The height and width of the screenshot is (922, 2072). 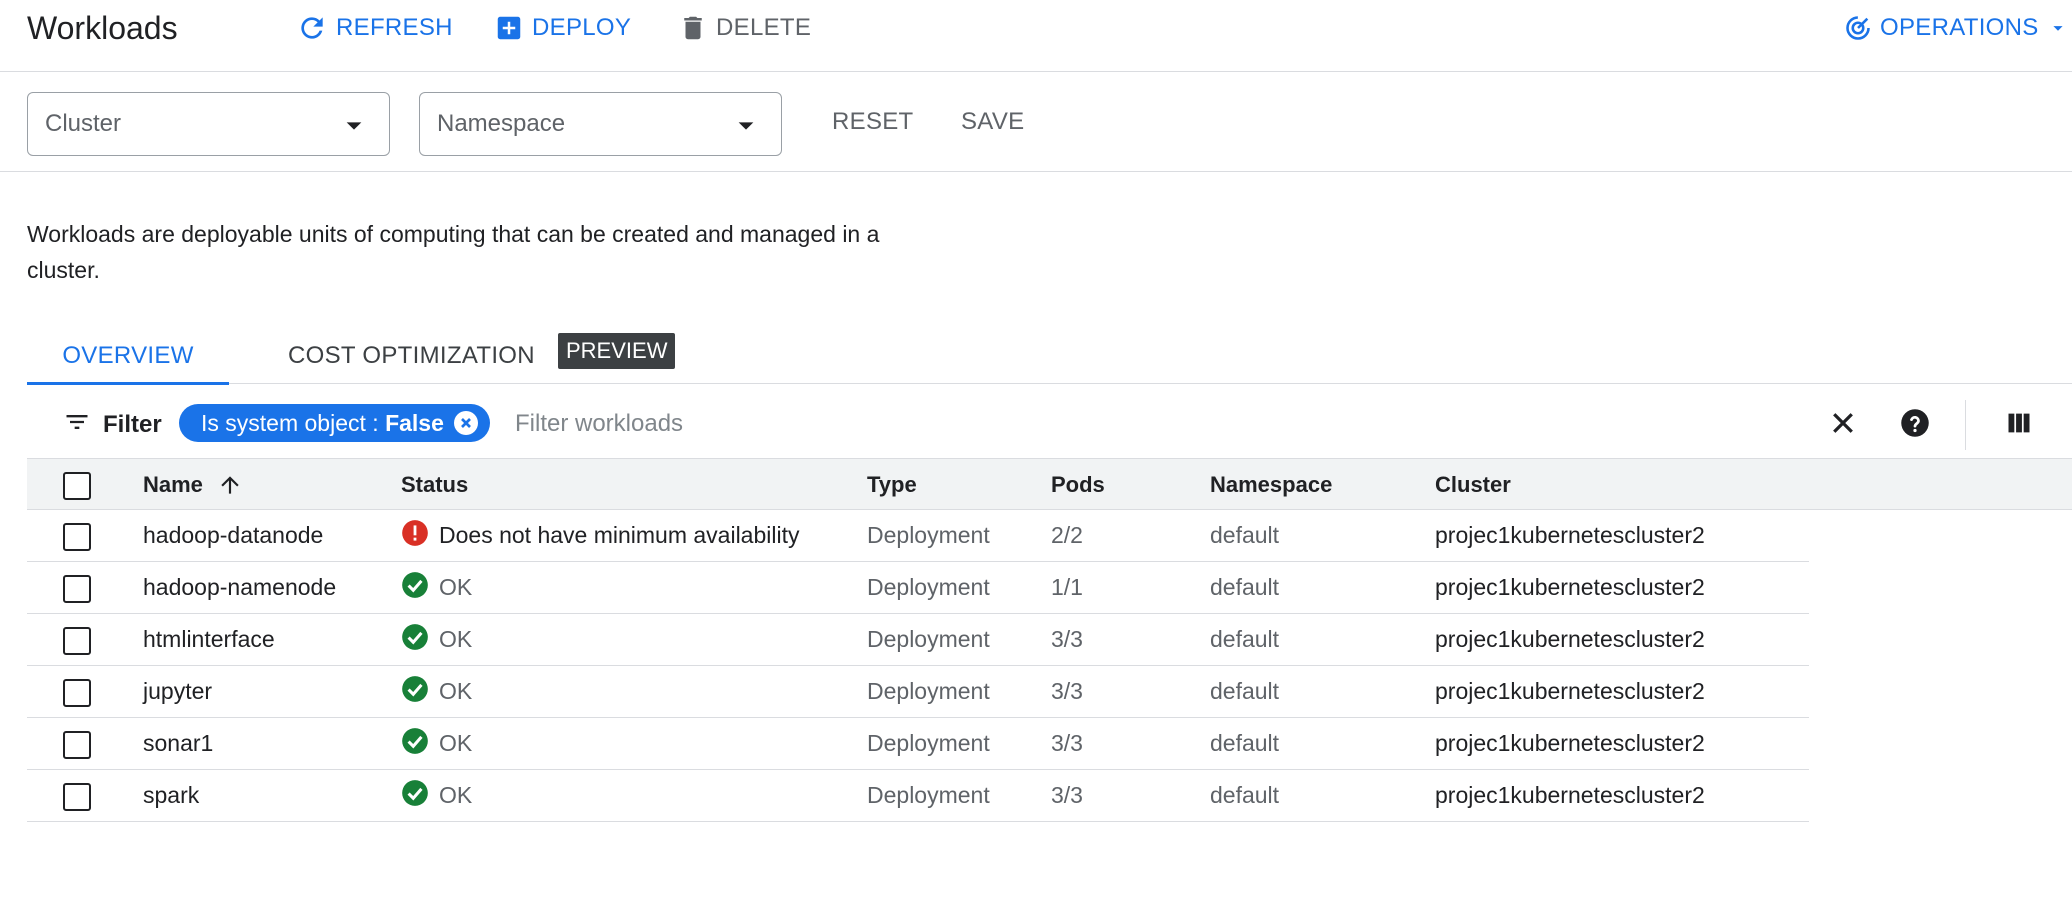 What do you see at coordinates (992, 122) in the screenshot?
I see `save-button: SAVE` at bounding box center [992, 122].